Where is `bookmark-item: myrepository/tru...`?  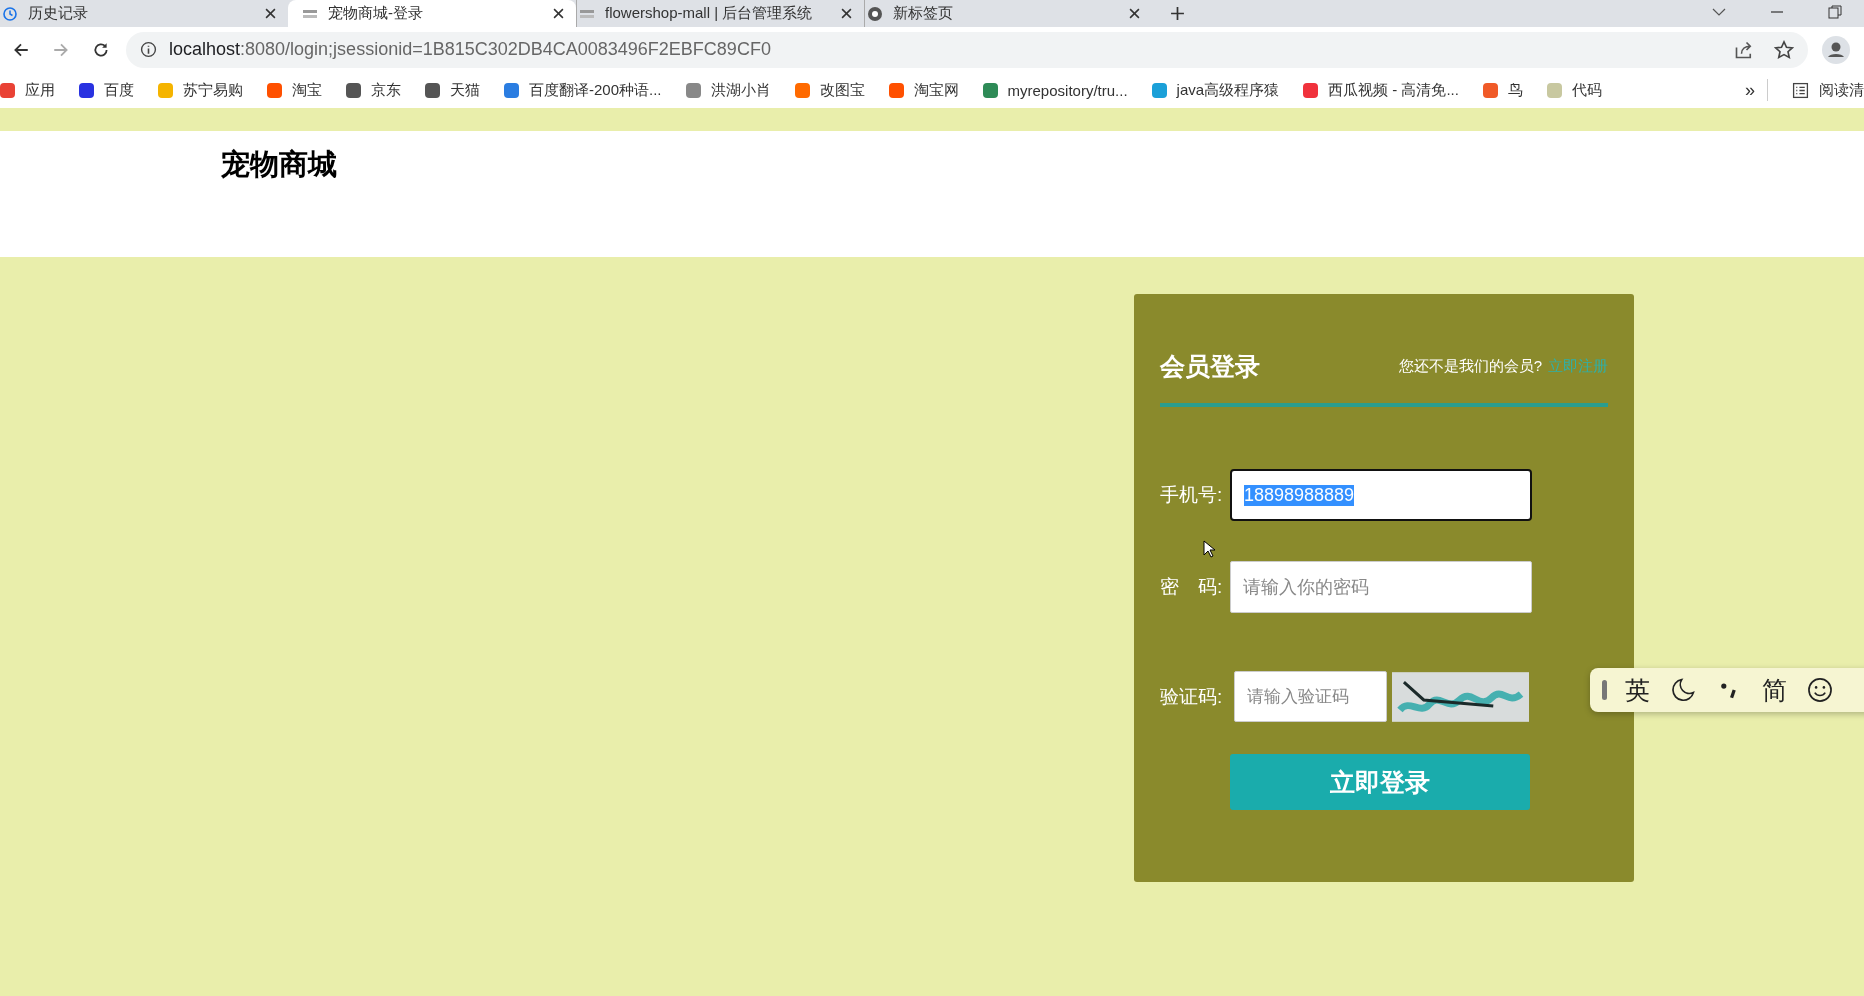 bookmark-item: myrepository/tru... is located at coordinates (1055, 90).